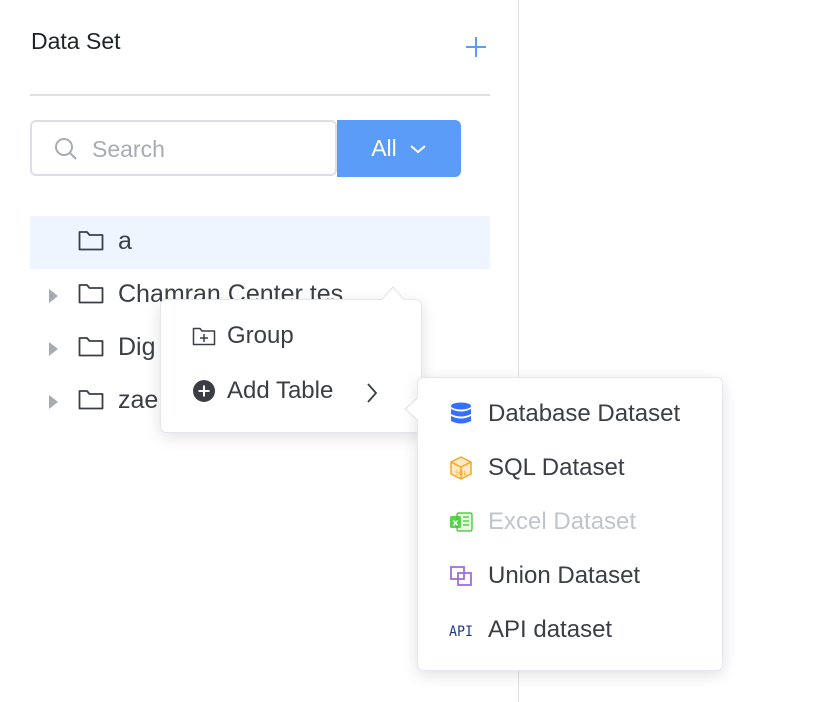 The height and width of the screenshot is (702, 830). What do you see at coordinates (461, 522) in the screenshot?
I see `excel-icon: x` at bounding box center [461, 522].